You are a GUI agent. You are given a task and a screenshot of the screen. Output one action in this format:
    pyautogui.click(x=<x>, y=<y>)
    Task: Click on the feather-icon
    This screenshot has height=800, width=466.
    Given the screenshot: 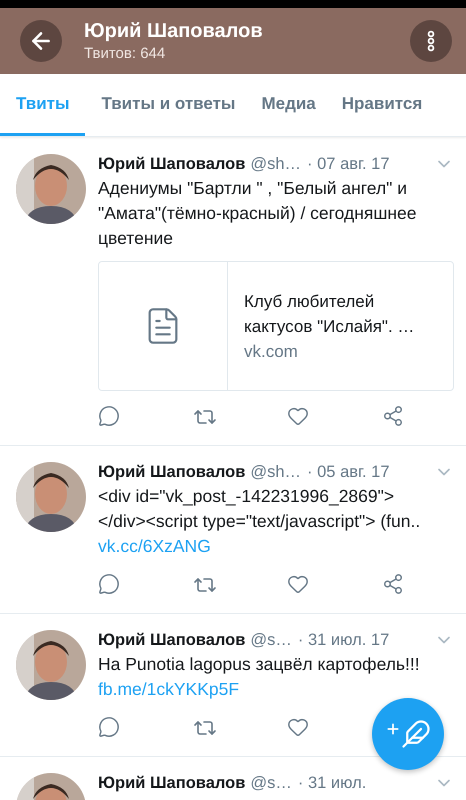 What is the action you would take?
    pyautogui.click(x=416, y=734)
    